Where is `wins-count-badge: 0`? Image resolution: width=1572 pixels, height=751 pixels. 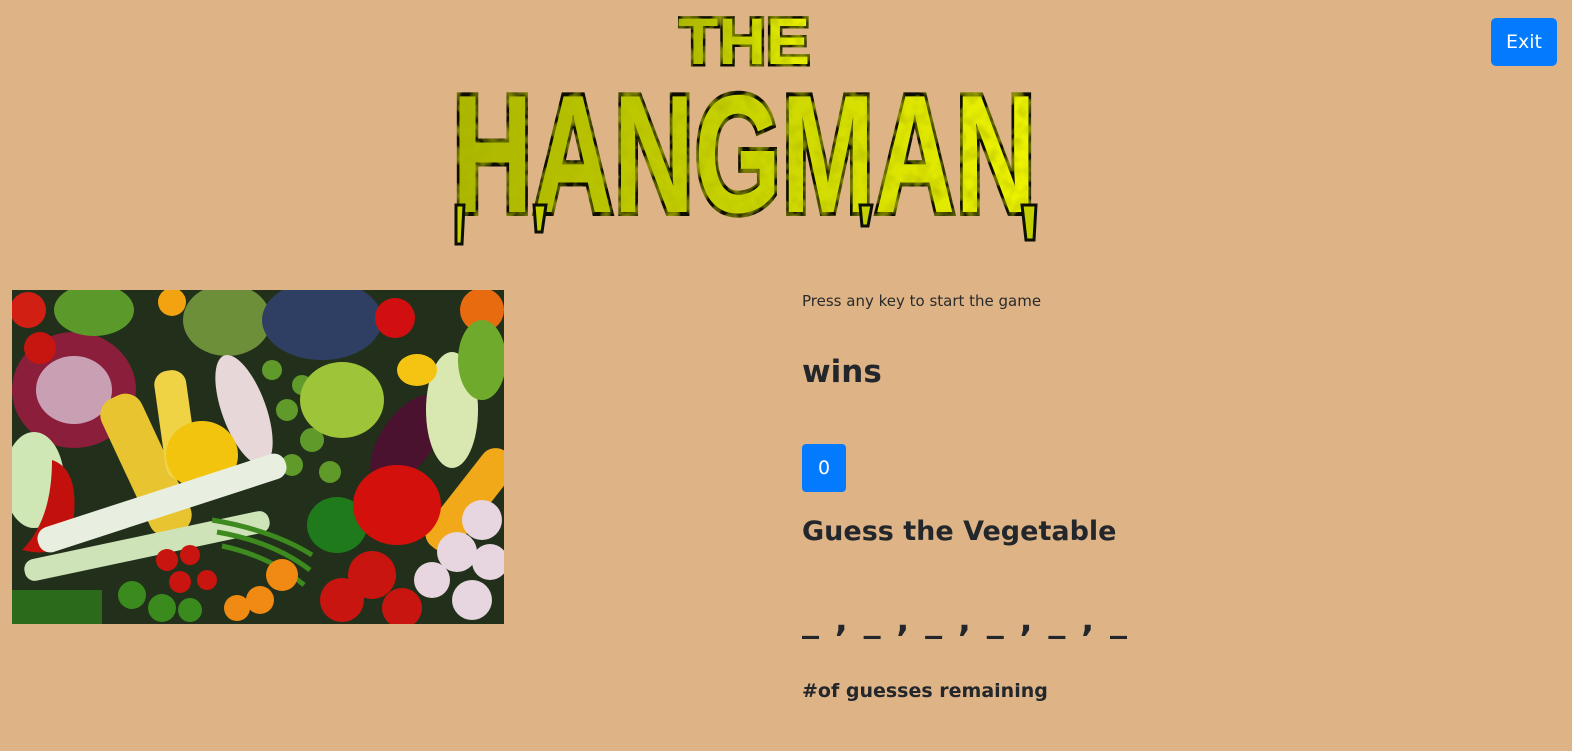
wins-count-badge: 0 is located at coordinates (824, 468).